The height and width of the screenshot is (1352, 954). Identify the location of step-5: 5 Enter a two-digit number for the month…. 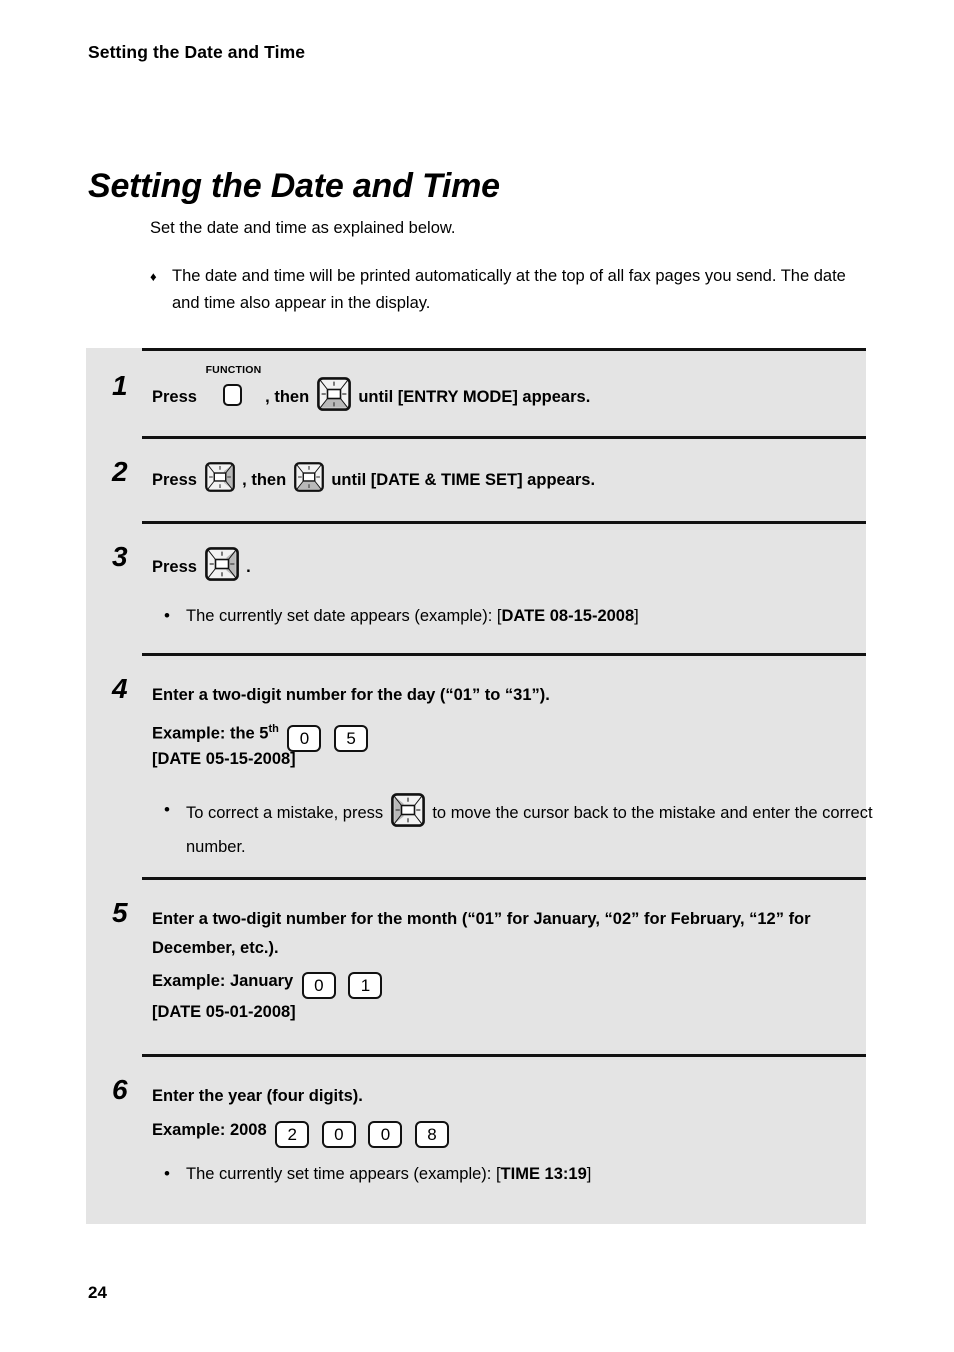
(476, 965).